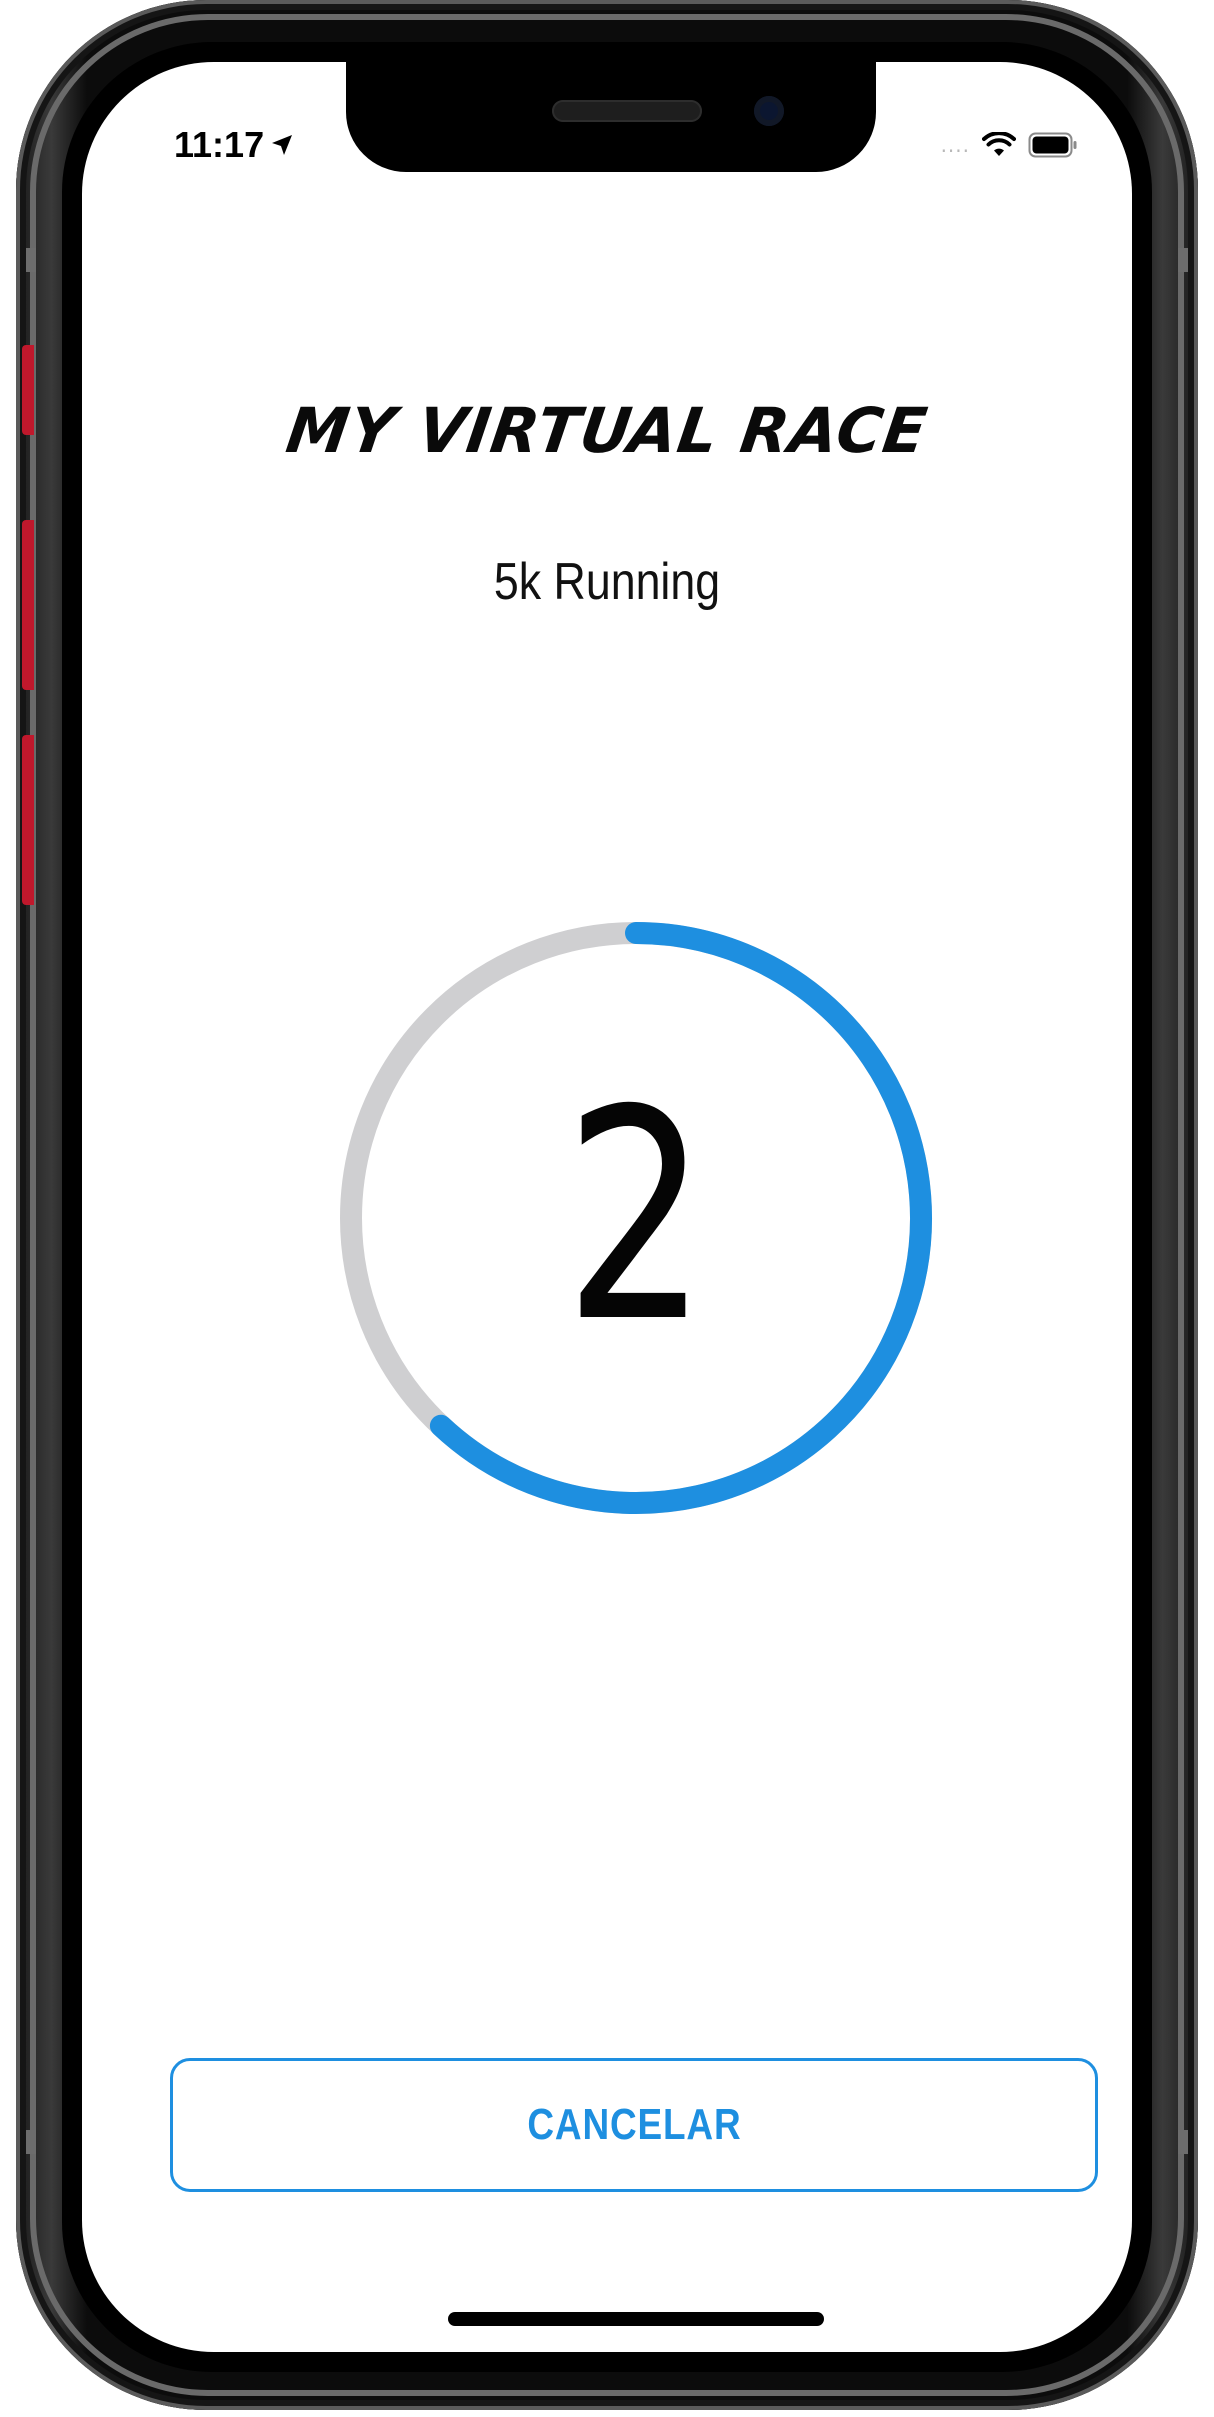 This screenshot has height=2417, width=1214. I want to click on countdown-number: 2, so click(636, 1217).